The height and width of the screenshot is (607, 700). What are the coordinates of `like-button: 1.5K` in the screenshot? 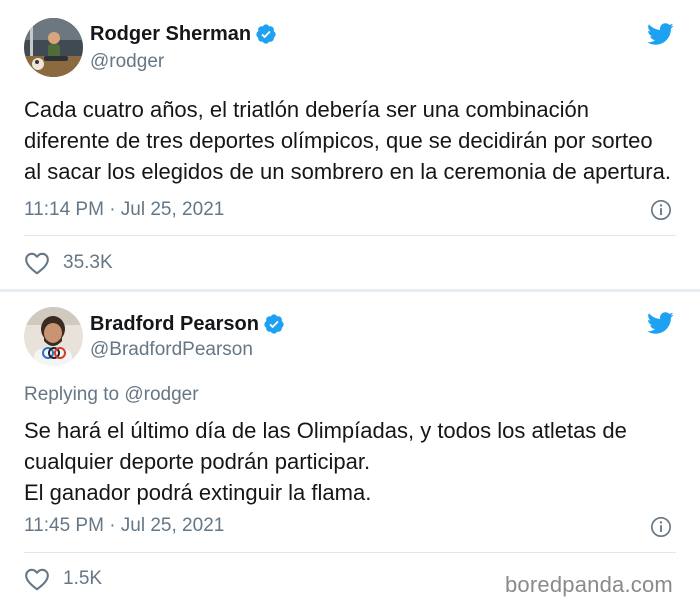 It's located at (63, 579).